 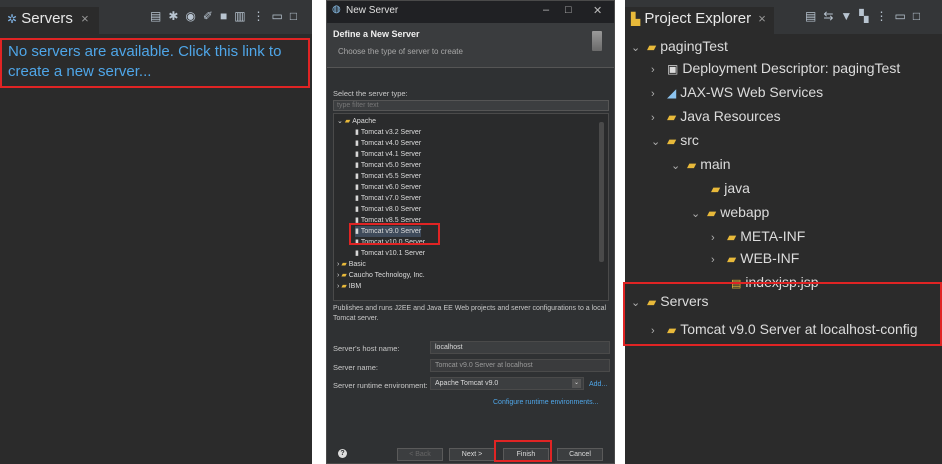 What do you see at coordinates (388, 209) in the screenshot?
I see `tree-item: ▮ Tomcat v8.0 Server` at bounding box center [388, 209].